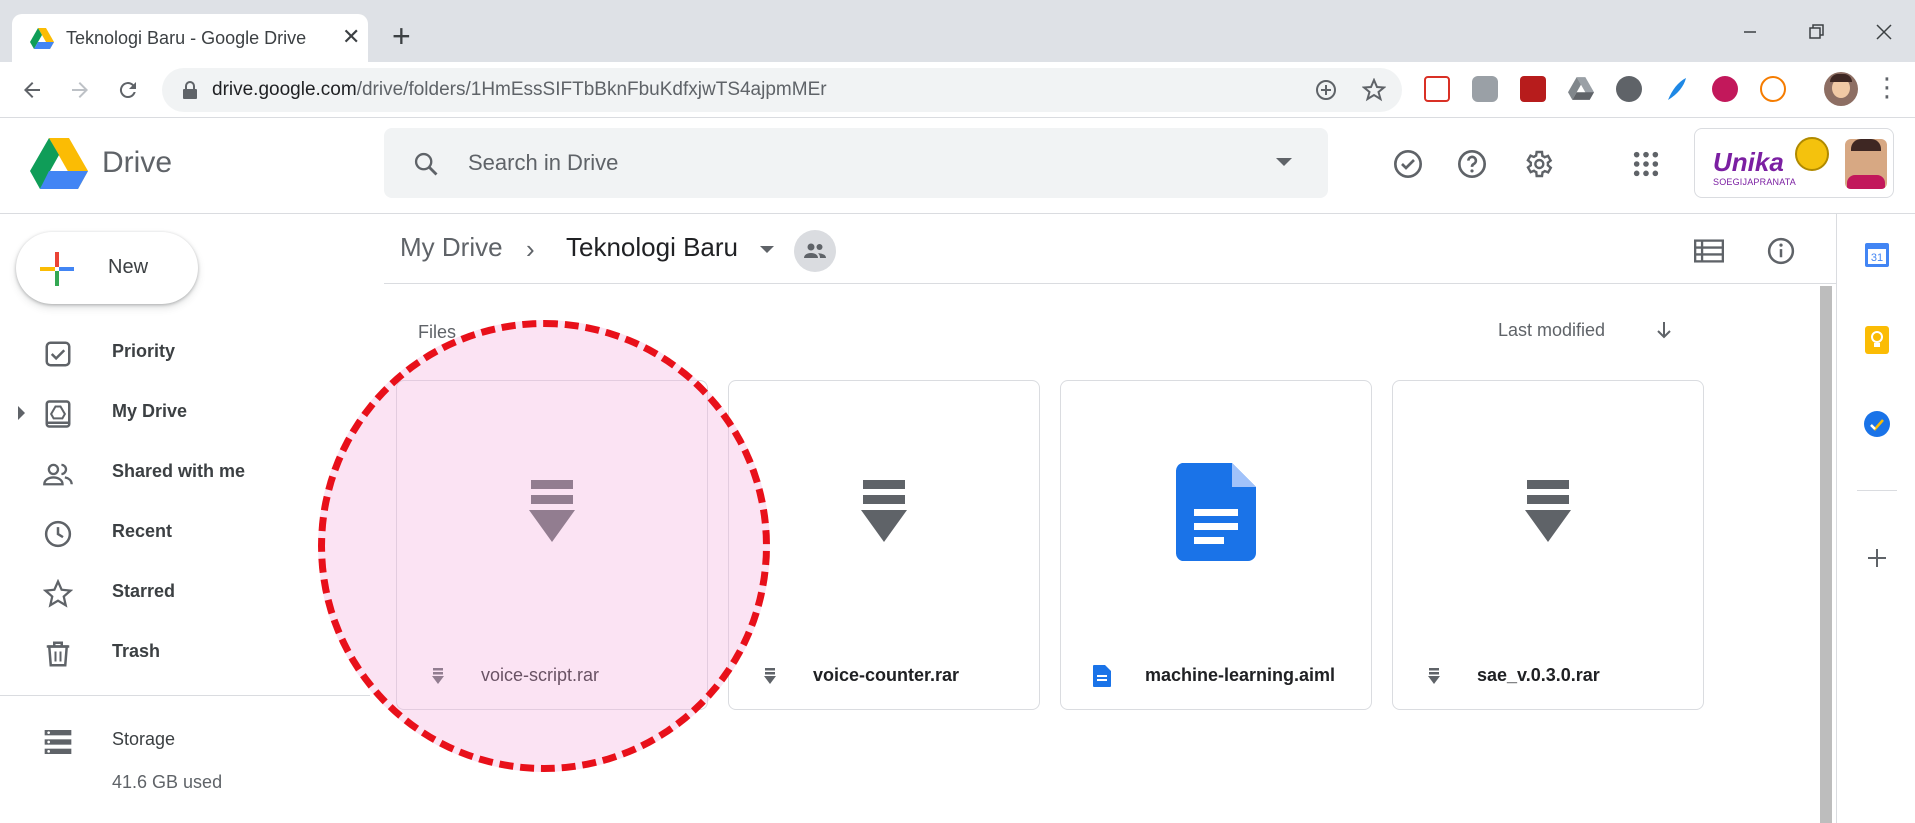  I want to click on sort-direction-icon, so click(1664, 330).